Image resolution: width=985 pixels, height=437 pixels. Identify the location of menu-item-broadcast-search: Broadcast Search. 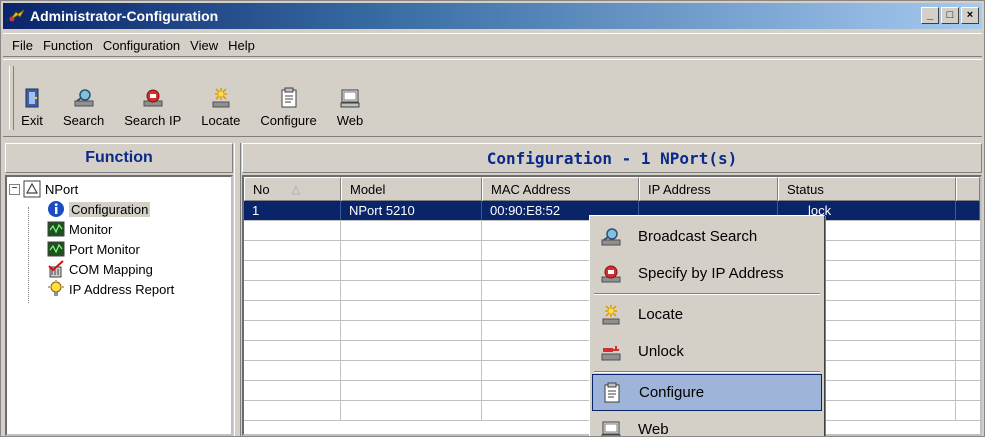
(707, 236).